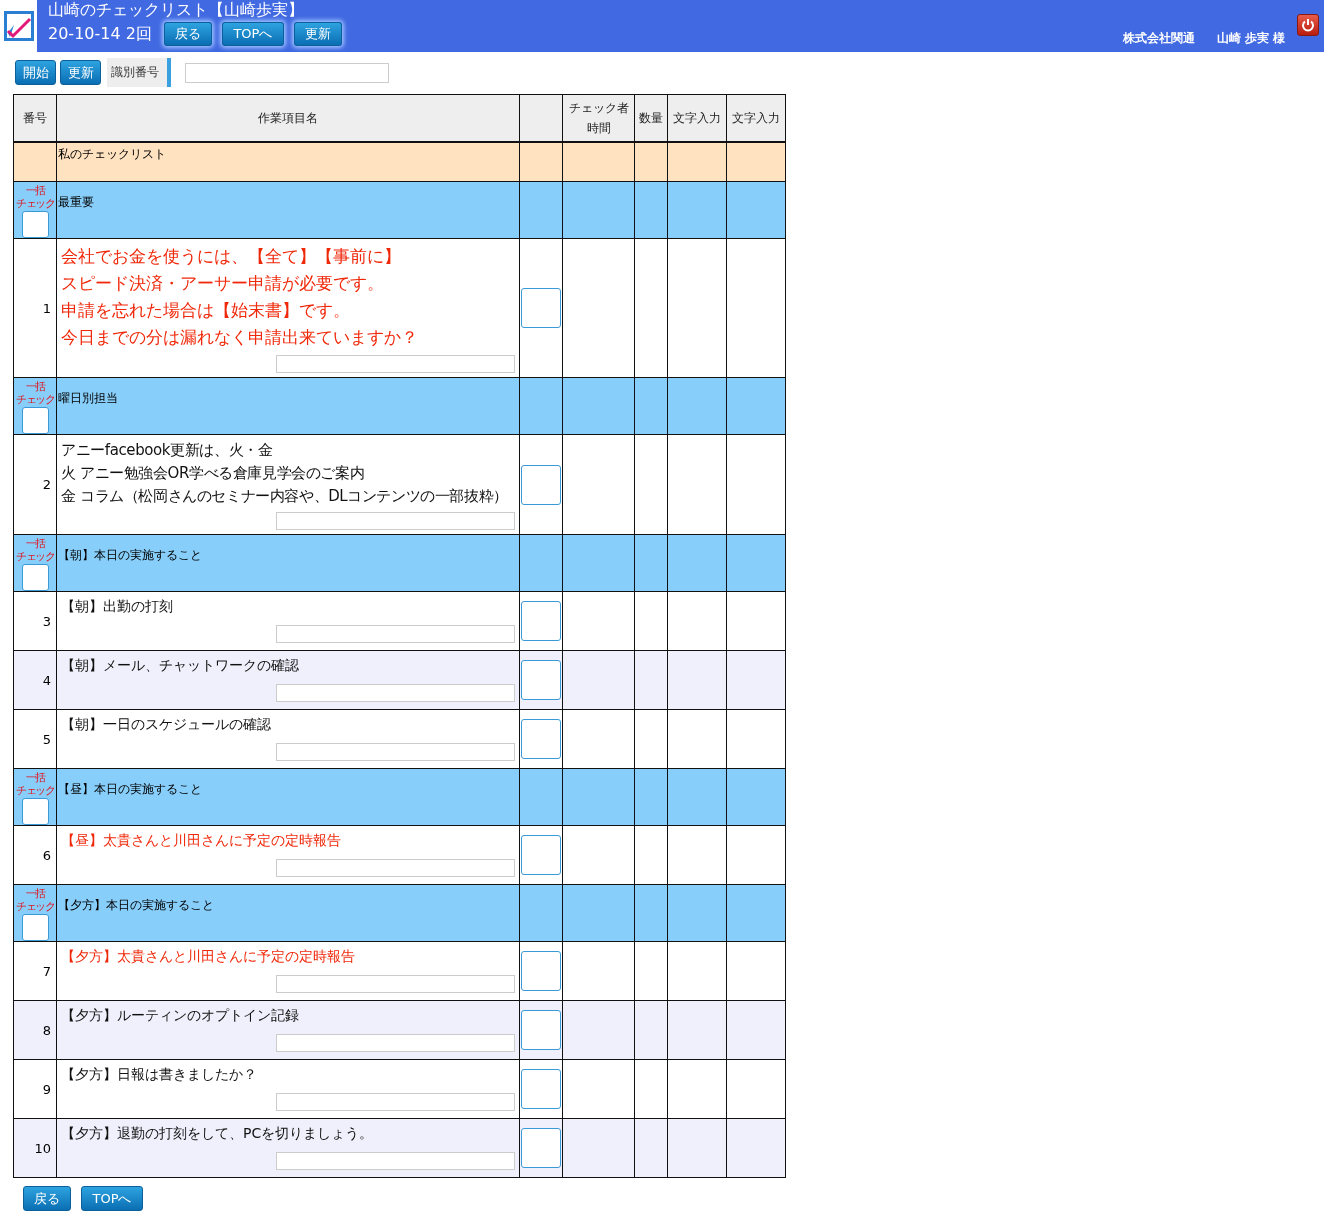  Describe the element at coordinates (213, 473) in the screenshot. I see `task-text: 火 アニー勉強会OR学べる倉庫見学会のご案内` at that location.